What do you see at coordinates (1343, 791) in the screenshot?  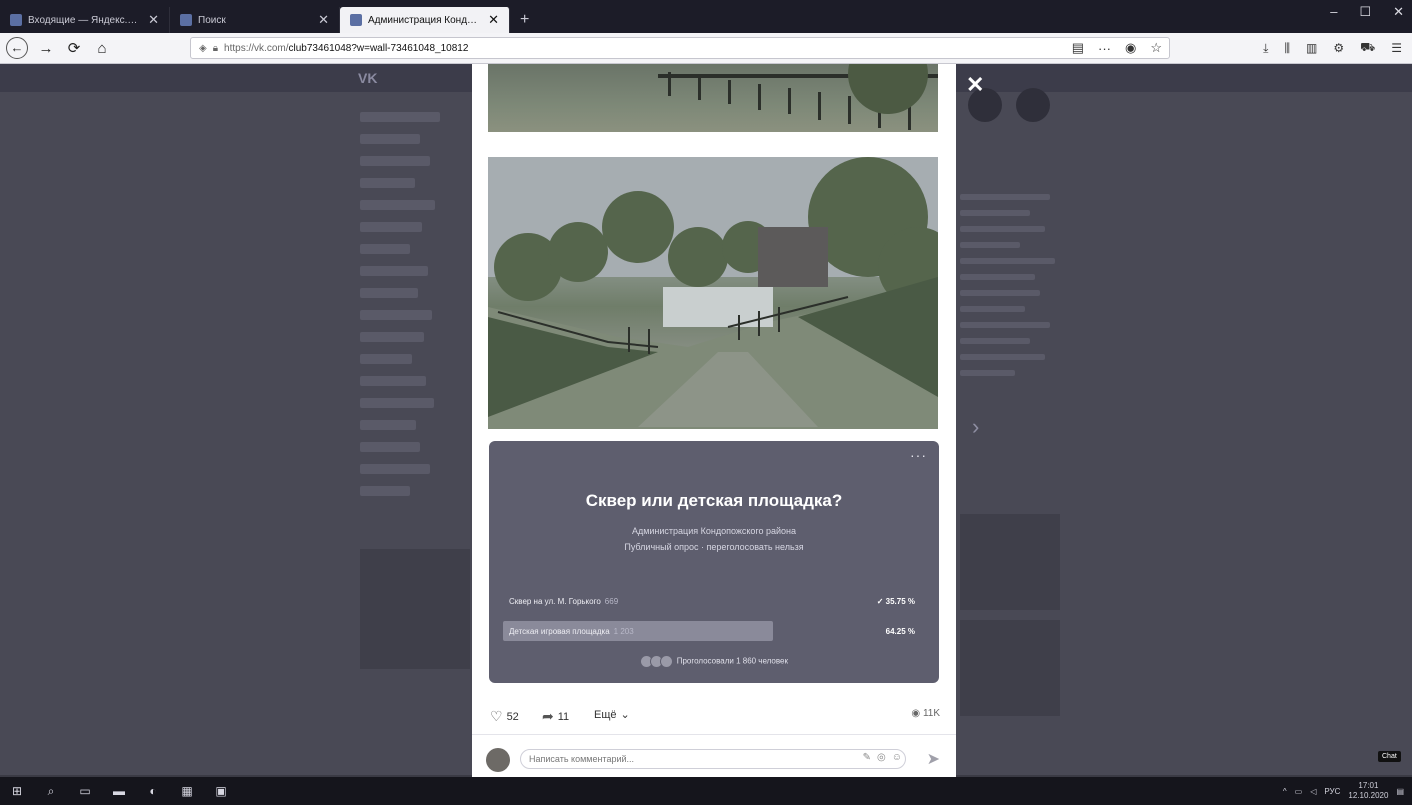 I see `system-tray: ^ ▭ ◁ РУС 17:01 12.10.2020 ▤` at bounding box center [1343, 791].